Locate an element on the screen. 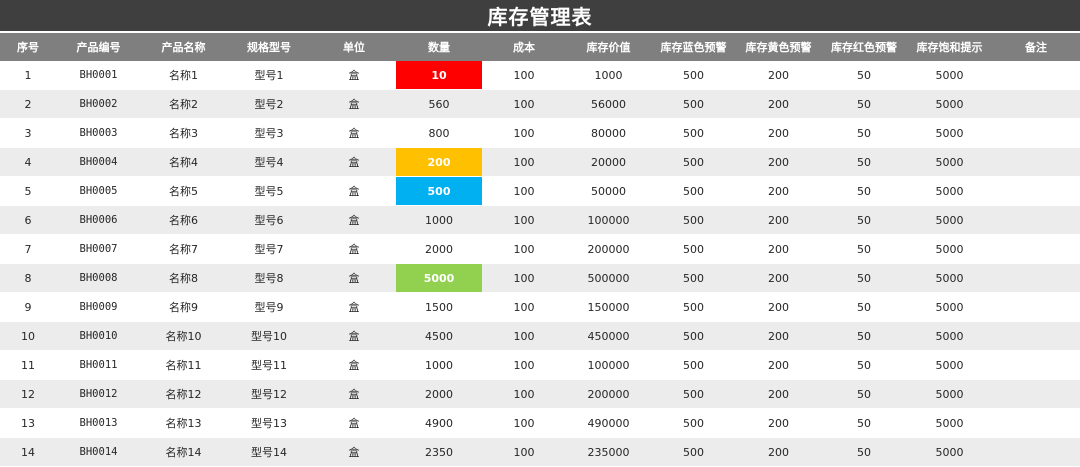 The width and height of the screenshot is (1080, 467). cell-product-code: BH0001 is located at coordinates (98, 75).